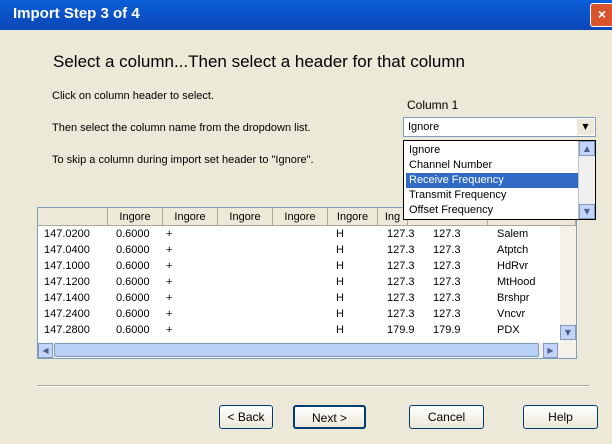 The width and height of the screenshot is (612, 444). Describe the element at coordinates (586, 180) in the screenshot. I see `dropdown-scrollbar: ▲ ▼` at that location.